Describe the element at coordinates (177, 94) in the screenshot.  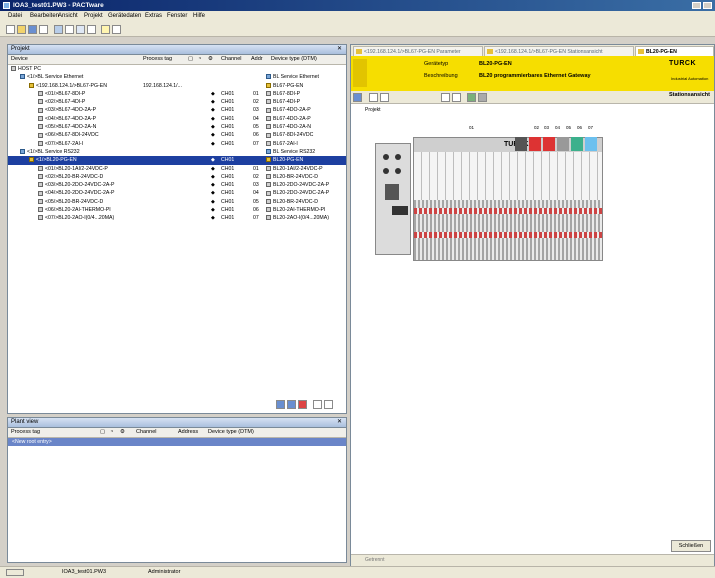
I see `tree-row: <01/>BL67-8DI-P ◆ CH01 01 BL67-8DI-P` at that location.